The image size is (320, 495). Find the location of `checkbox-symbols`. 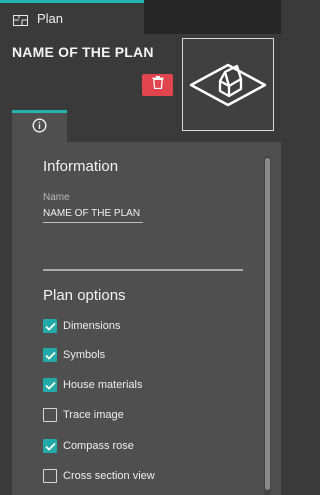

checkbox-symbols is located at coordinates (50, 355).